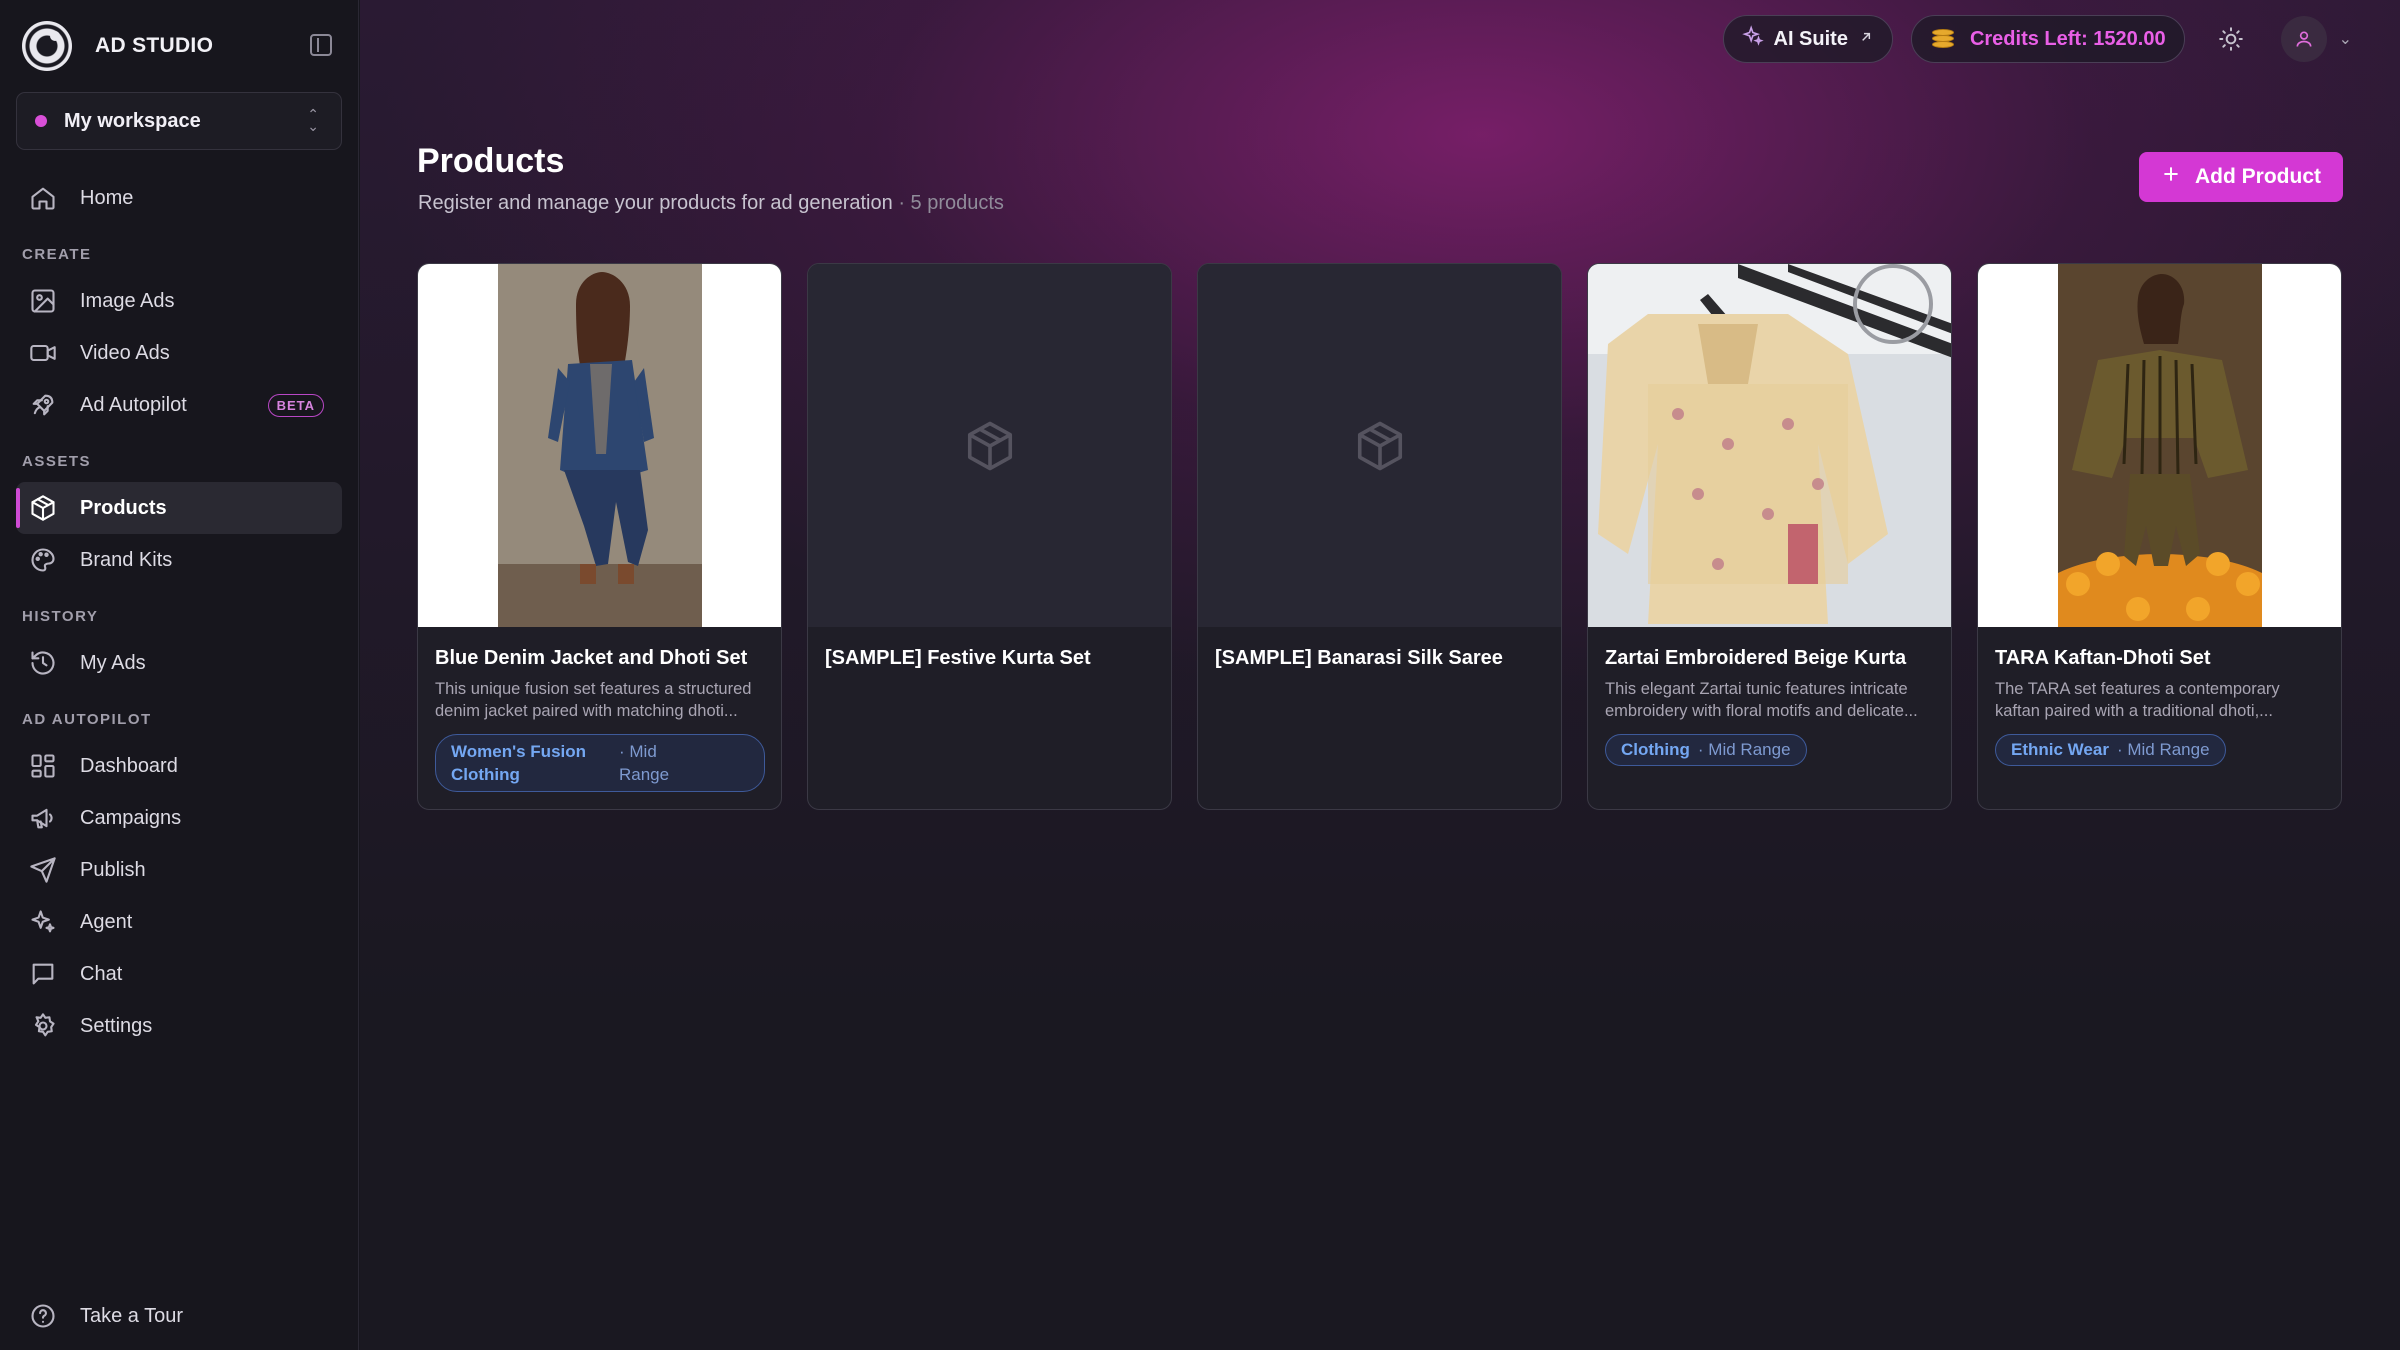 This screenshot has height=1350, width=2400. Describe the element at coordinates (179, 922) in the screenshot. I see `sidebar-item-agent: Agent` at that location.